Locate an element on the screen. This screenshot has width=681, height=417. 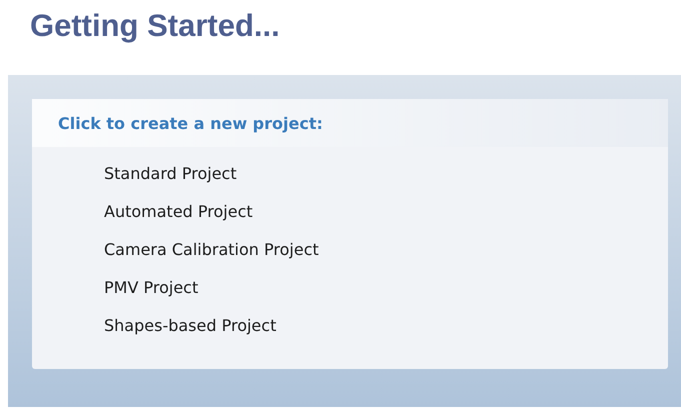
project-link: Standard Project is located at coordinates (170, 173).